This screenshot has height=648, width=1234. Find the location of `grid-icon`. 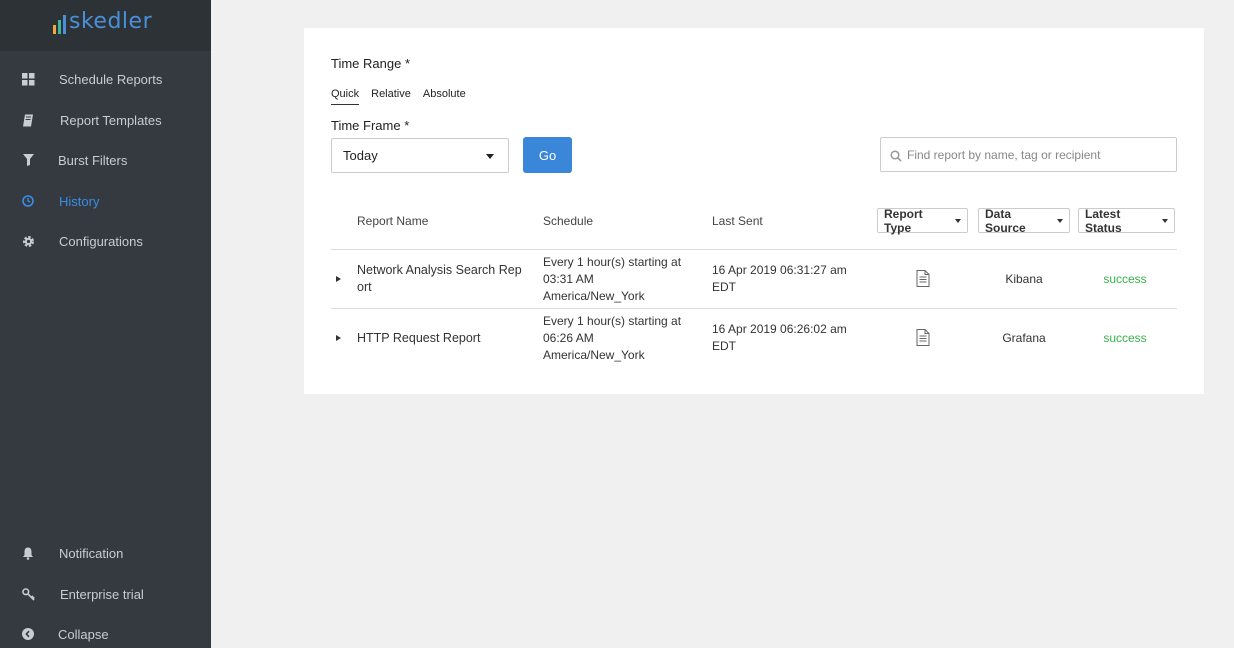

grid-icon is located at coordinates (28, 79).